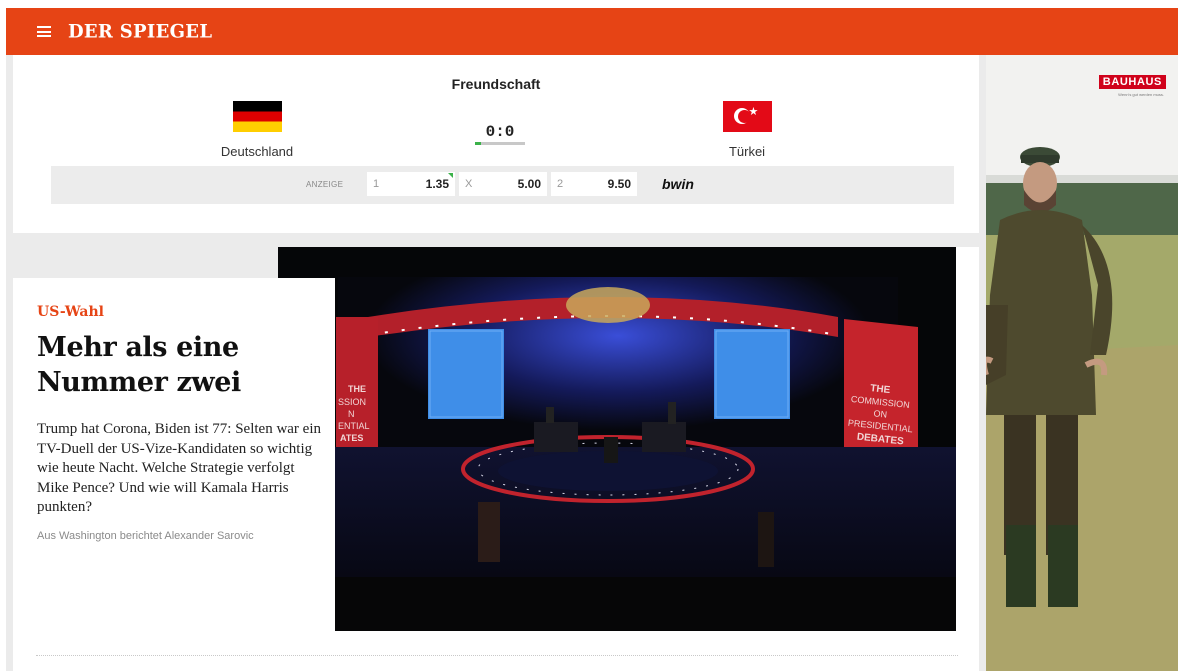  What do you see at coordinates (967, 439) in the screenshot?
I see `article-background` at bounding box center [967, 439].